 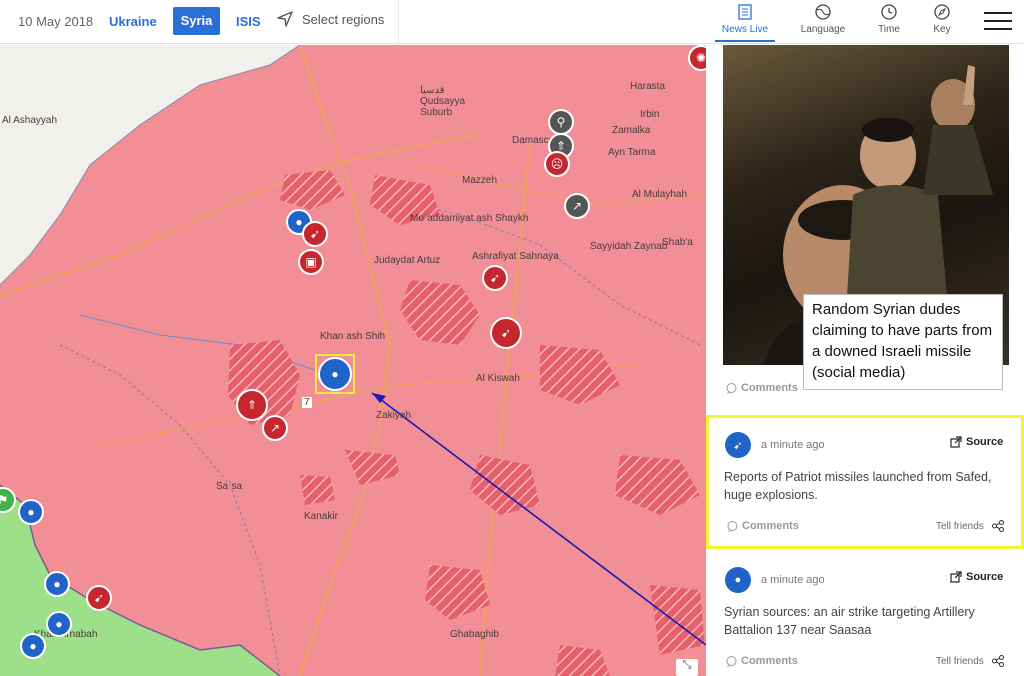 I want to click on sad-face-icon: ☹, so click(x=557, y=164).